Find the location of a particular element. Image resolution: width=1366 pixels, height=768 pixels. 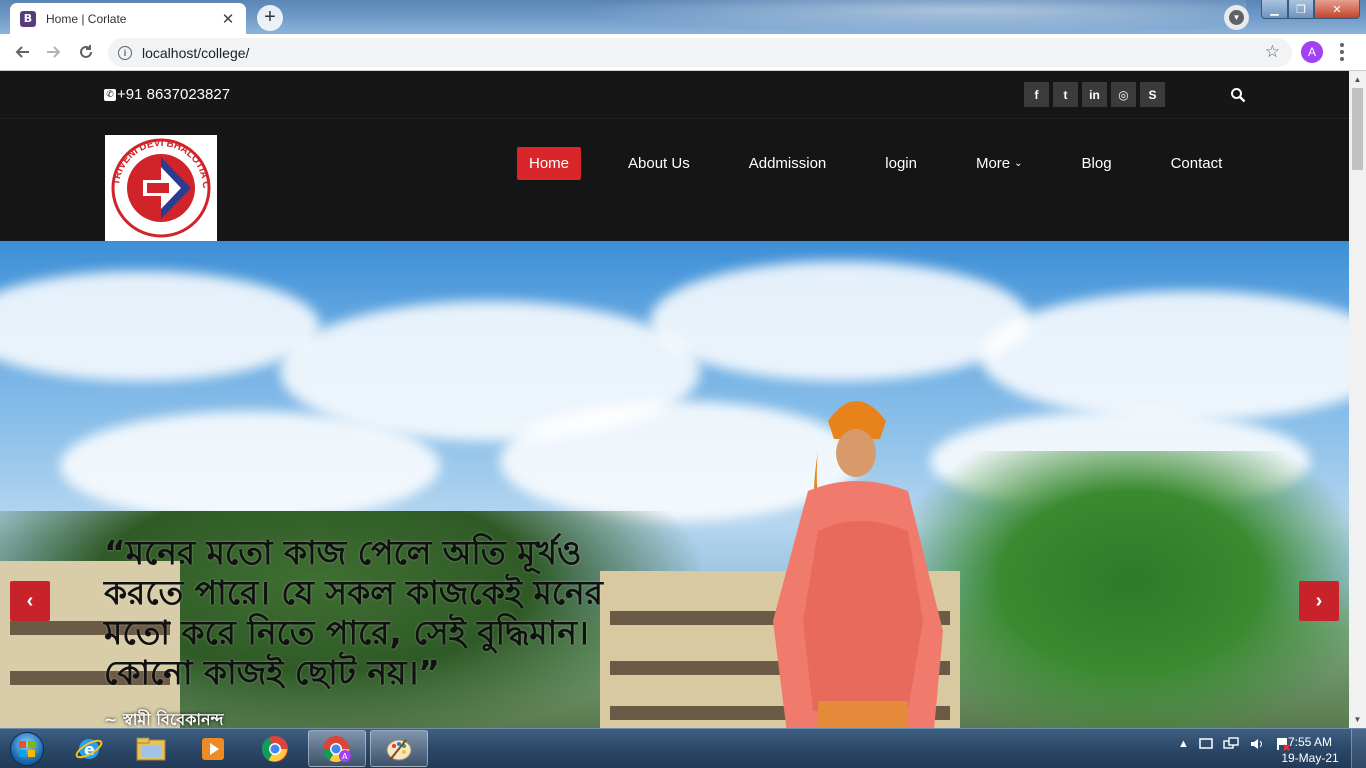

phone-number: +91 8637023827 is located at coordinates (174, 94).